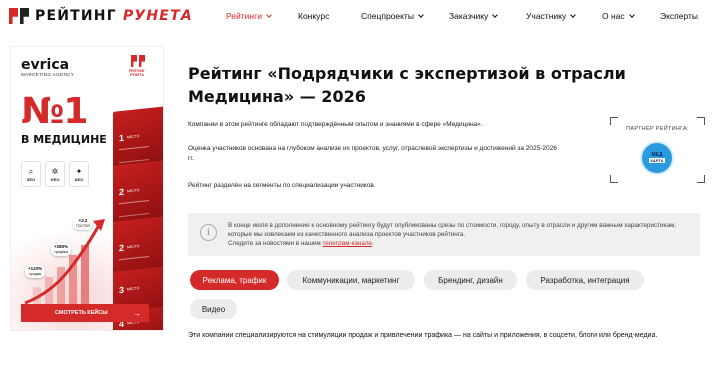 The height and width of the screenshot is (368, 716). Describe the element at coordinates (234, 280) in the screenshot. I see `tab-advertising-traffic: Реклама, трафик` at that location.